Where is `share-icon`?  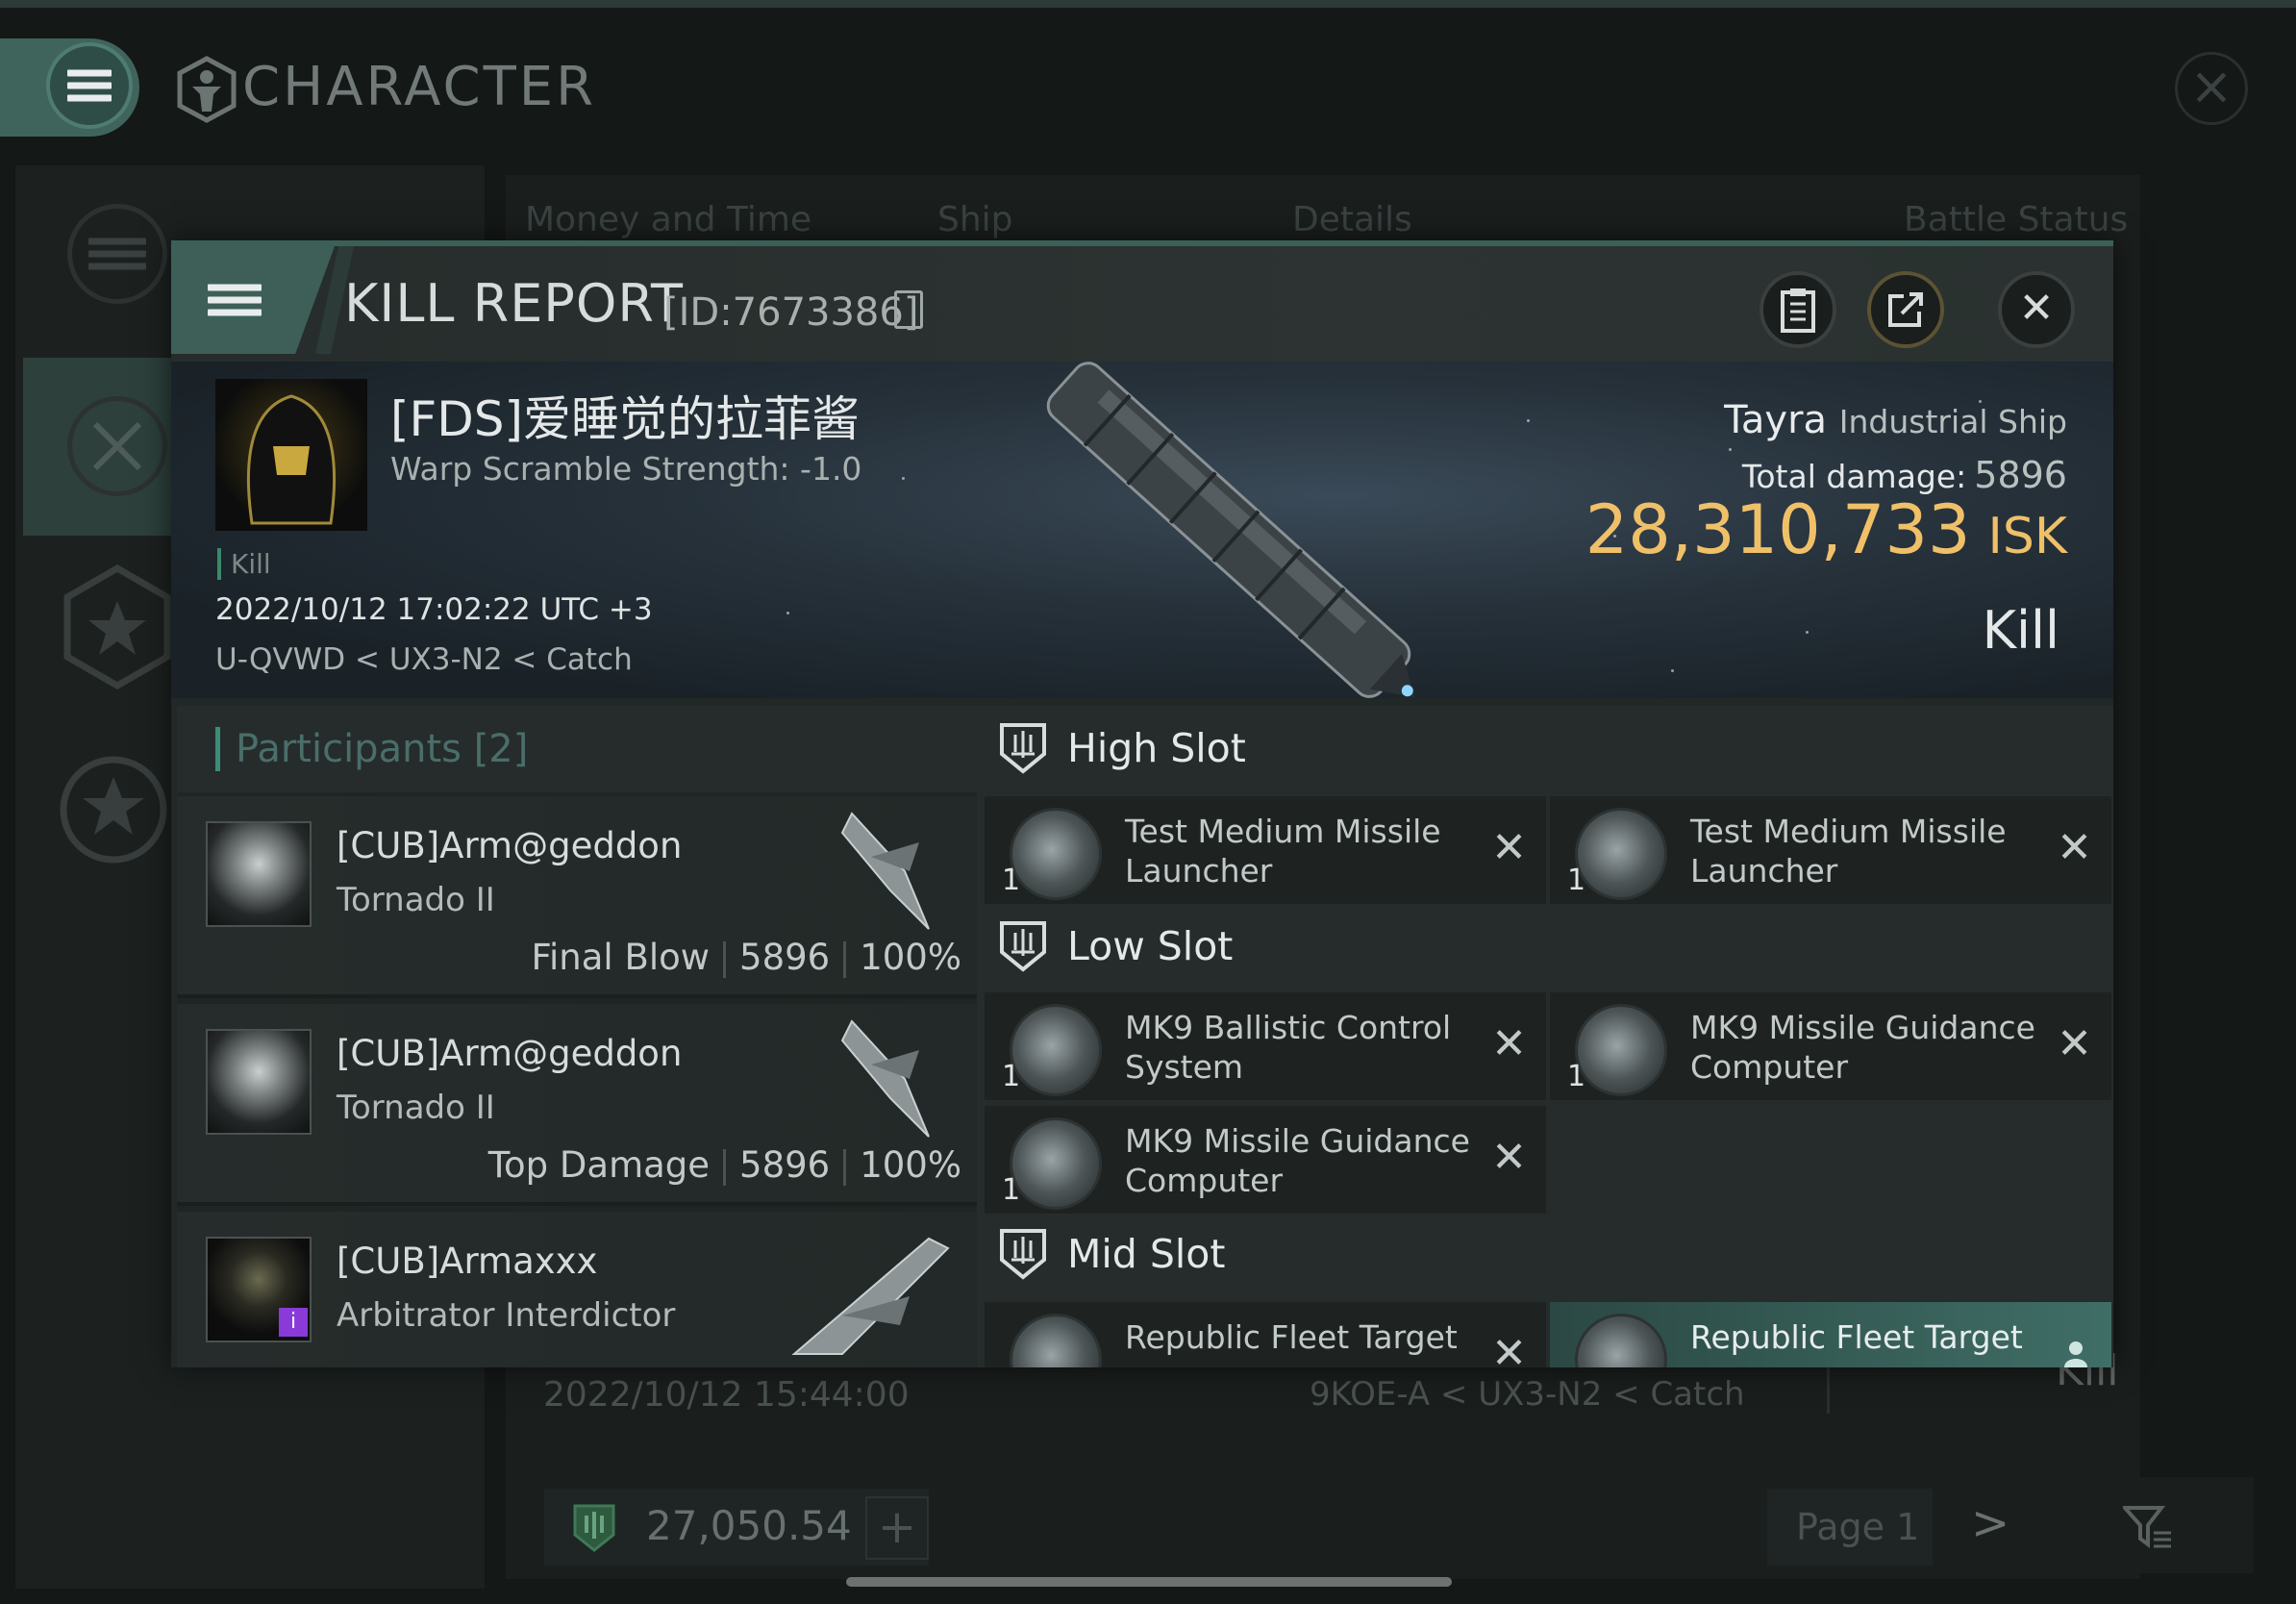
share-icon is located at coordinates (1905, 309).